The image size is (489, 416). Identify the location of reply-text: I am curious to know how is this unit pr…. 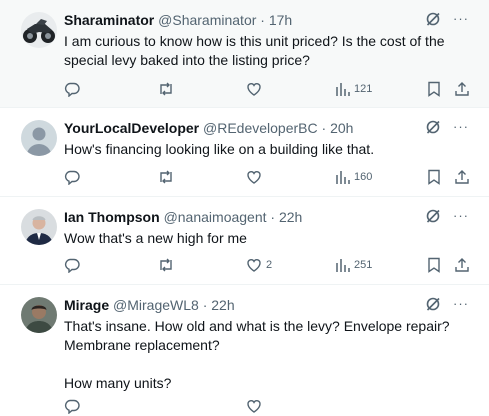
(264, 51).